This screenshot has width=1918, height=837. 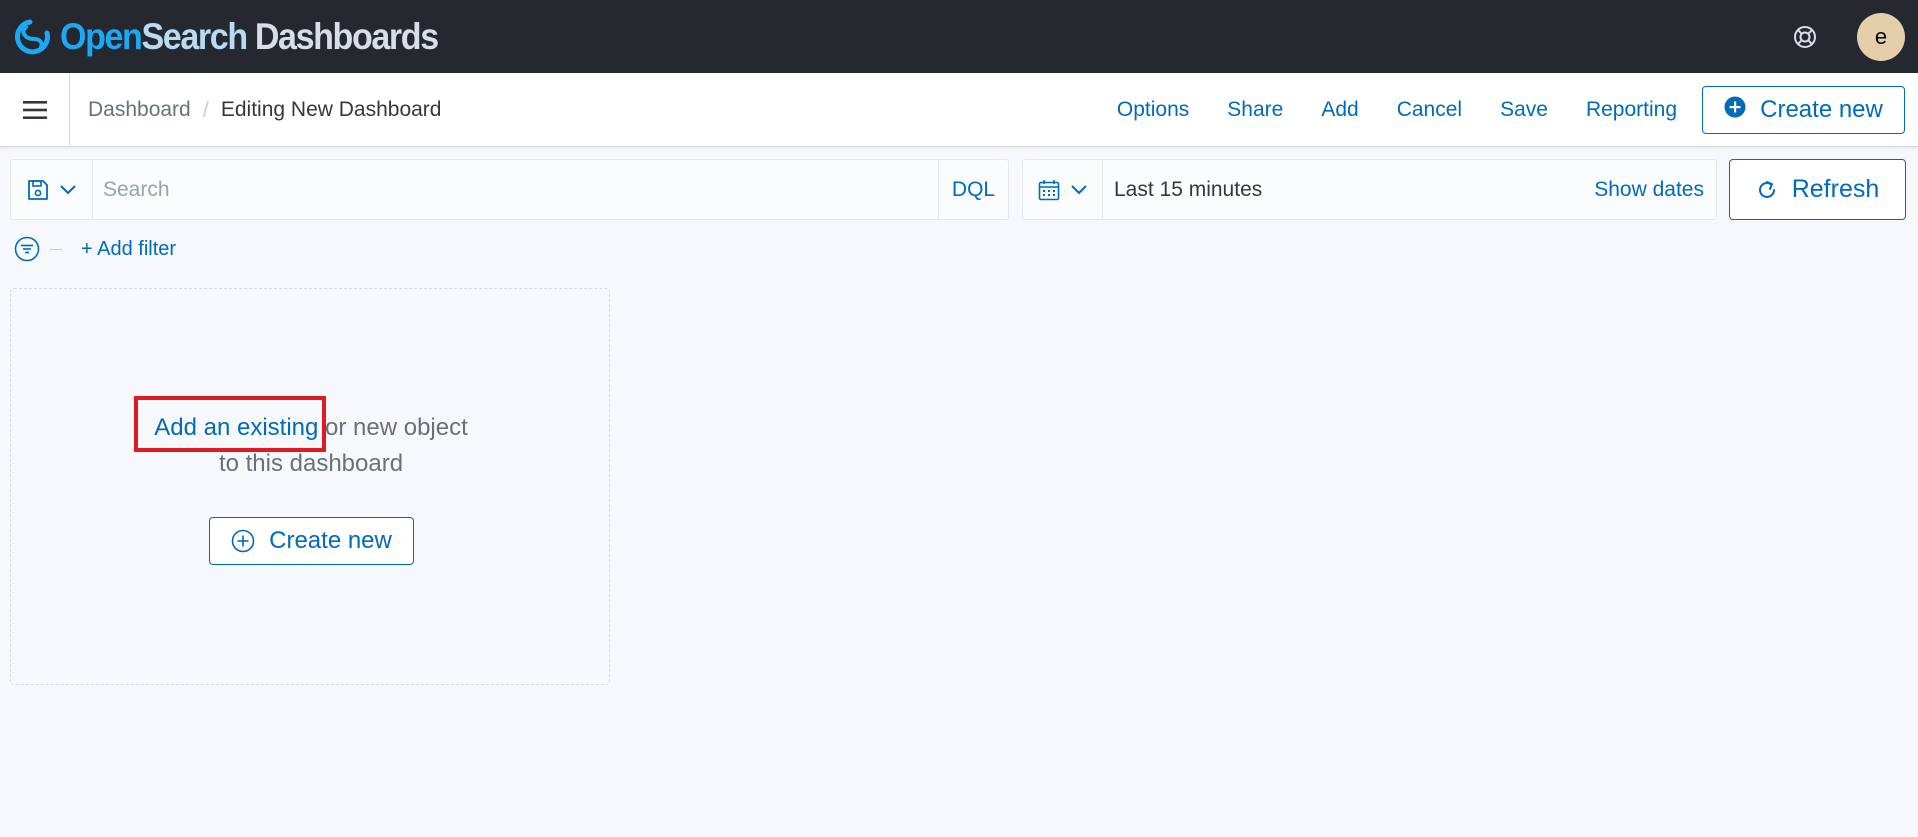 What do you see at coordinates (311, 463) in the screenshot?
I see `empty-message-line2: to this dashboard` at bounding box center [311, 463].